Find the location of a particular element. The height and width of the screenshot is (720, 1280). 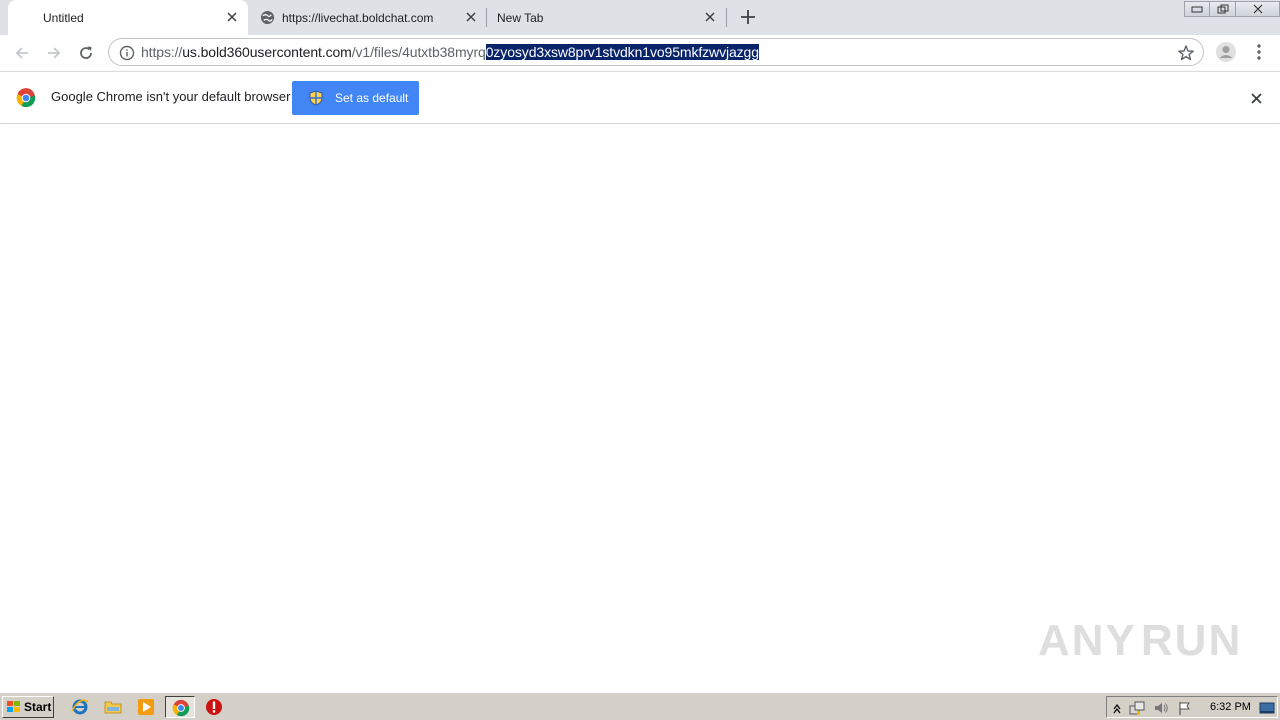

url-prefix: https:// is located at coordinates (162, 52).